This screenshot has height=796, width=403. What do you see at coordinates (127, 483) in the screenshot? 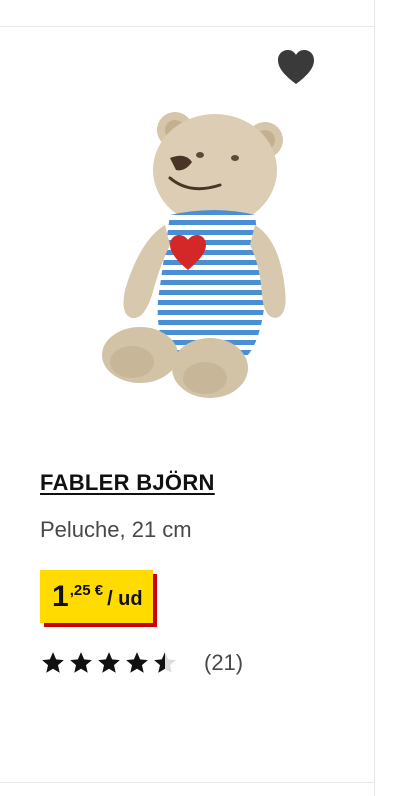
I see `product-name-link: FABLER BJÖRN` at bounding box center [127, 483].